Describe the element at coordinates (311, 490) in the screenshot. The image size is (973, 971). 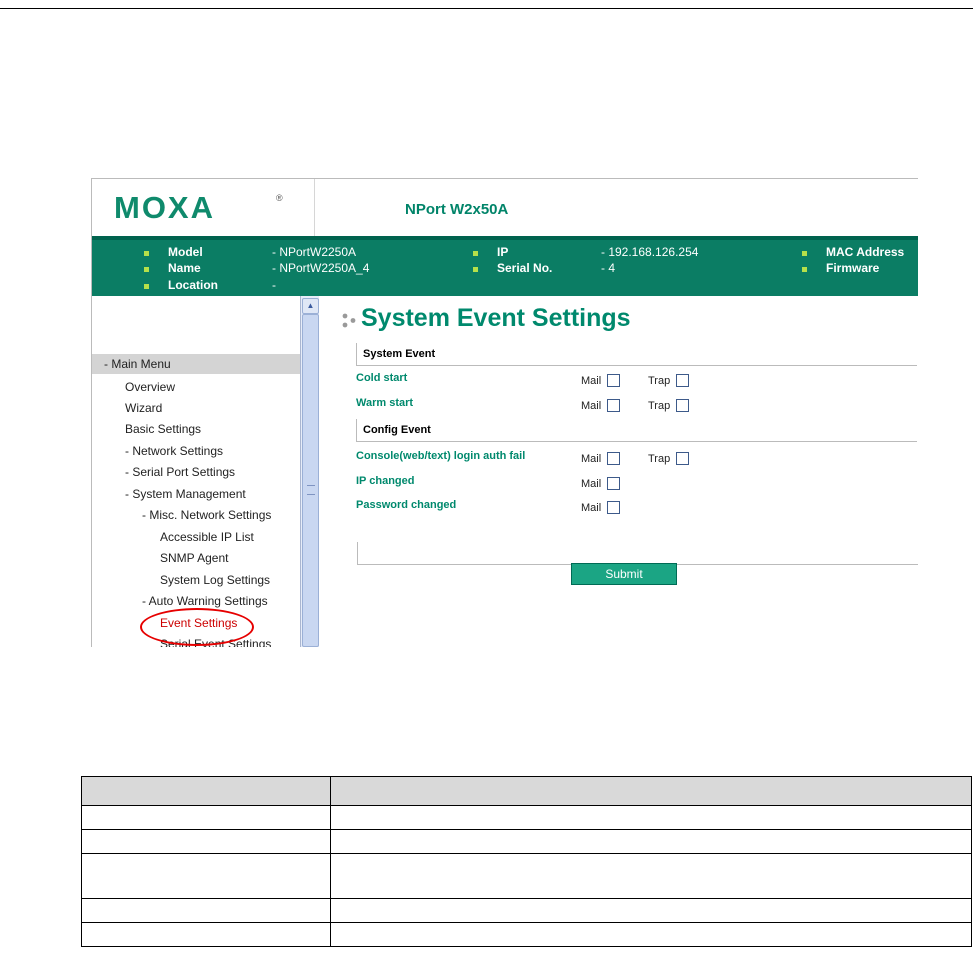
I see `grip-icon` at that location.